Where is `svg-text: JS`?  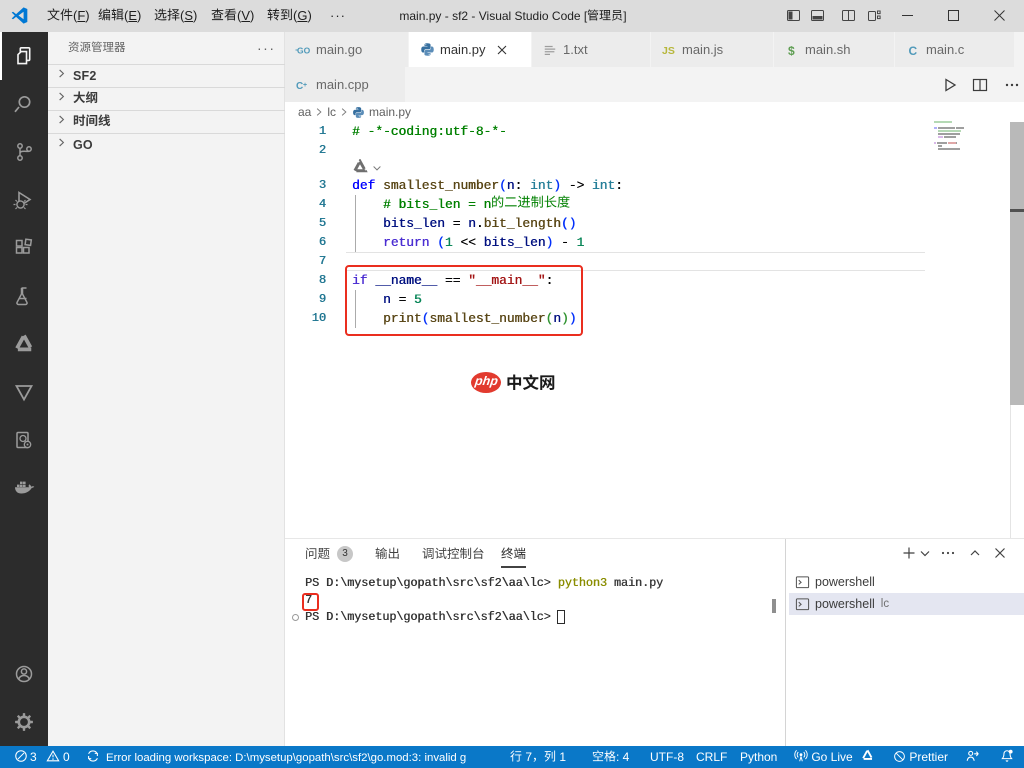 svg-text: JS is located at coordinates (668, 51).